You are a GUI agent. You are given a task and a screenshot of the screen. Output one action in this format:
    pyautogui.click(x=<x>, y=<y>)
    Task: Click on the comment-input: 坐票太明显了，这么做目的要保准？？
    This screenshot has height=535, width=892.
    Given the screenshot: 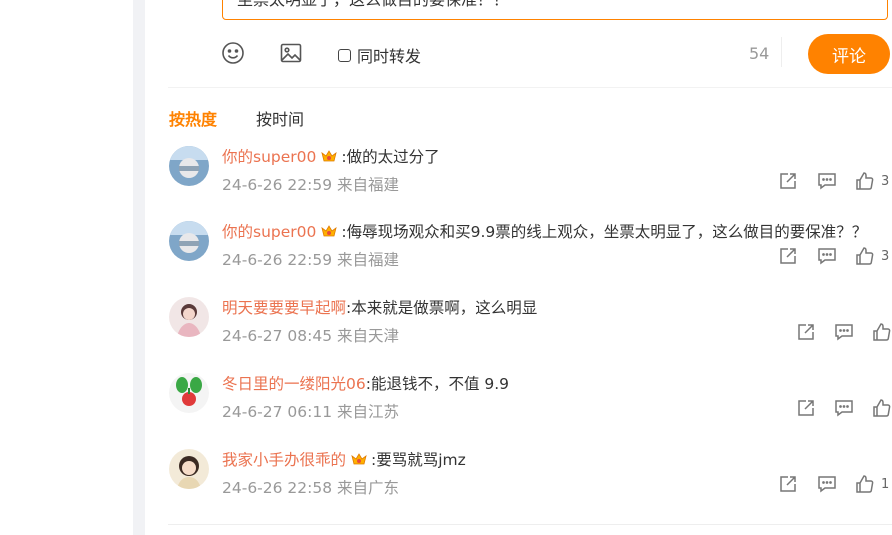 What is the action you would take?
    pyautogui.click(x=555, y=10)
    